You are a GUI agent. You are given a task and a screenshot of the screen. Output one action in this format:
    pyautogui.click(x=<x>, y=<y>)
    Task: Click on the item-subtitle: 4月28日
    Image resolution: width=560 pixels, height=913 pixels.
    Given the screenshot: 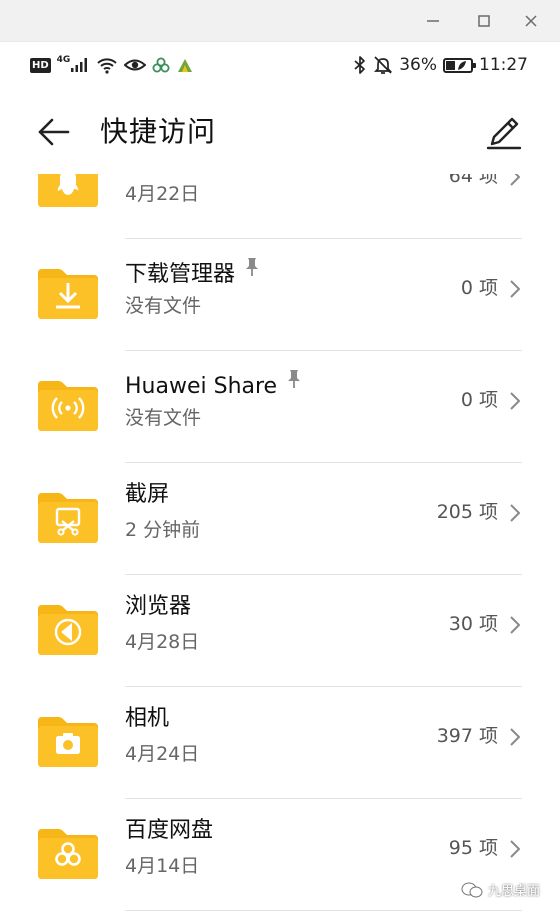 What is the action you would take?
    pyautogui.click(x=162, y=642)
    